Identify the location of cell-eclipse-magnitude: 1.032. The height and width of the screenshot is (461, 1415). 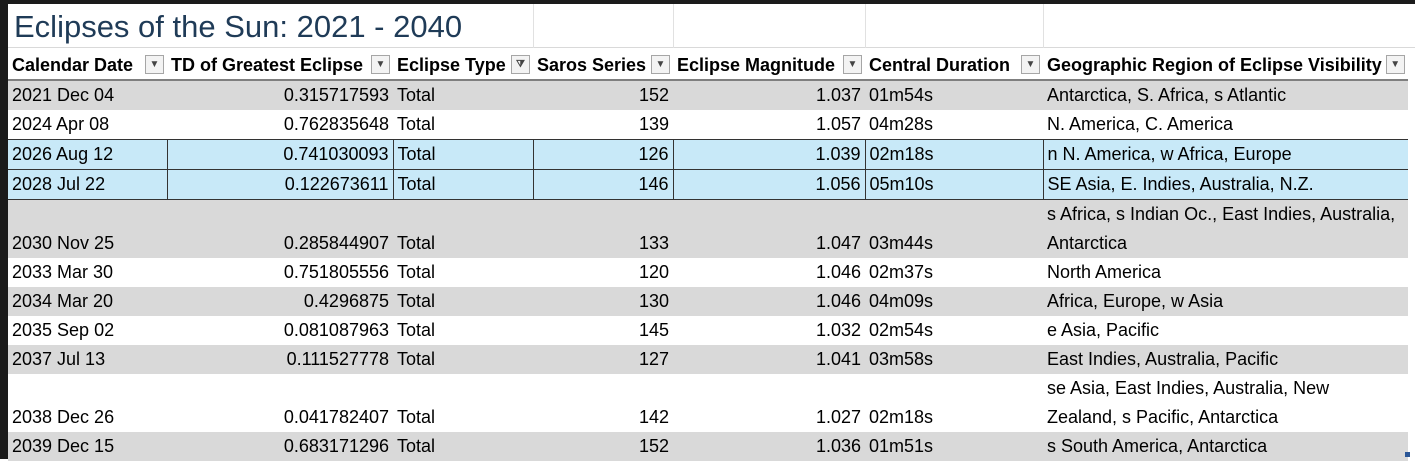
(769, 330).